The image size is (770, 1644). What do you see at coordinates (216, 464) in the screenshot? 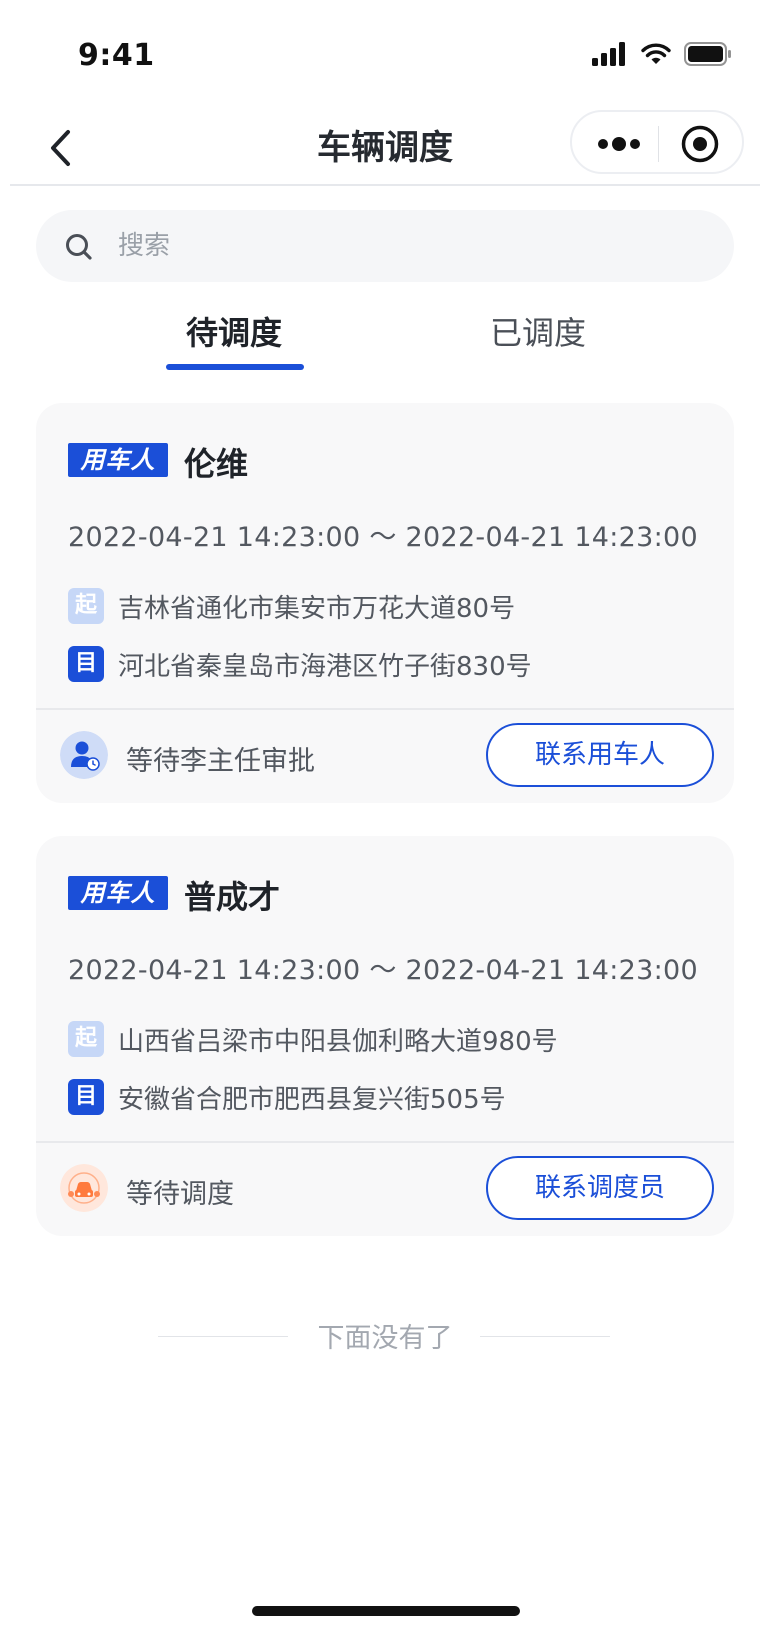
I see `user-name: 伦维` at bounding box center [216, 464].